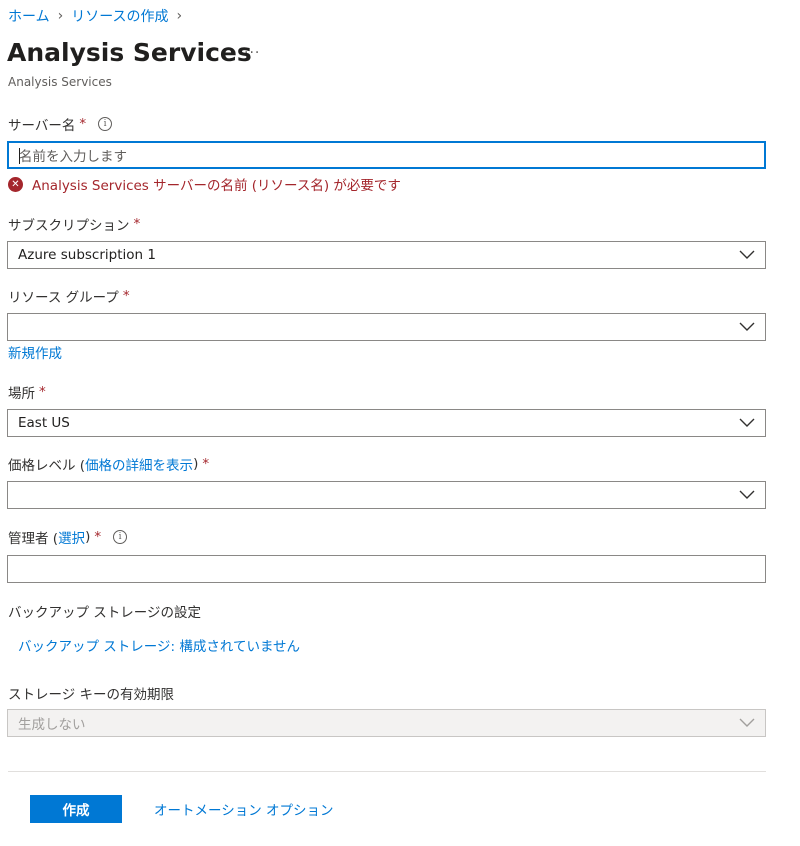 The height and width of the screenshot is (846, 800). Describe the element at coordinates (387, 771) in the screenshot. I see `footer-divider` at that location.